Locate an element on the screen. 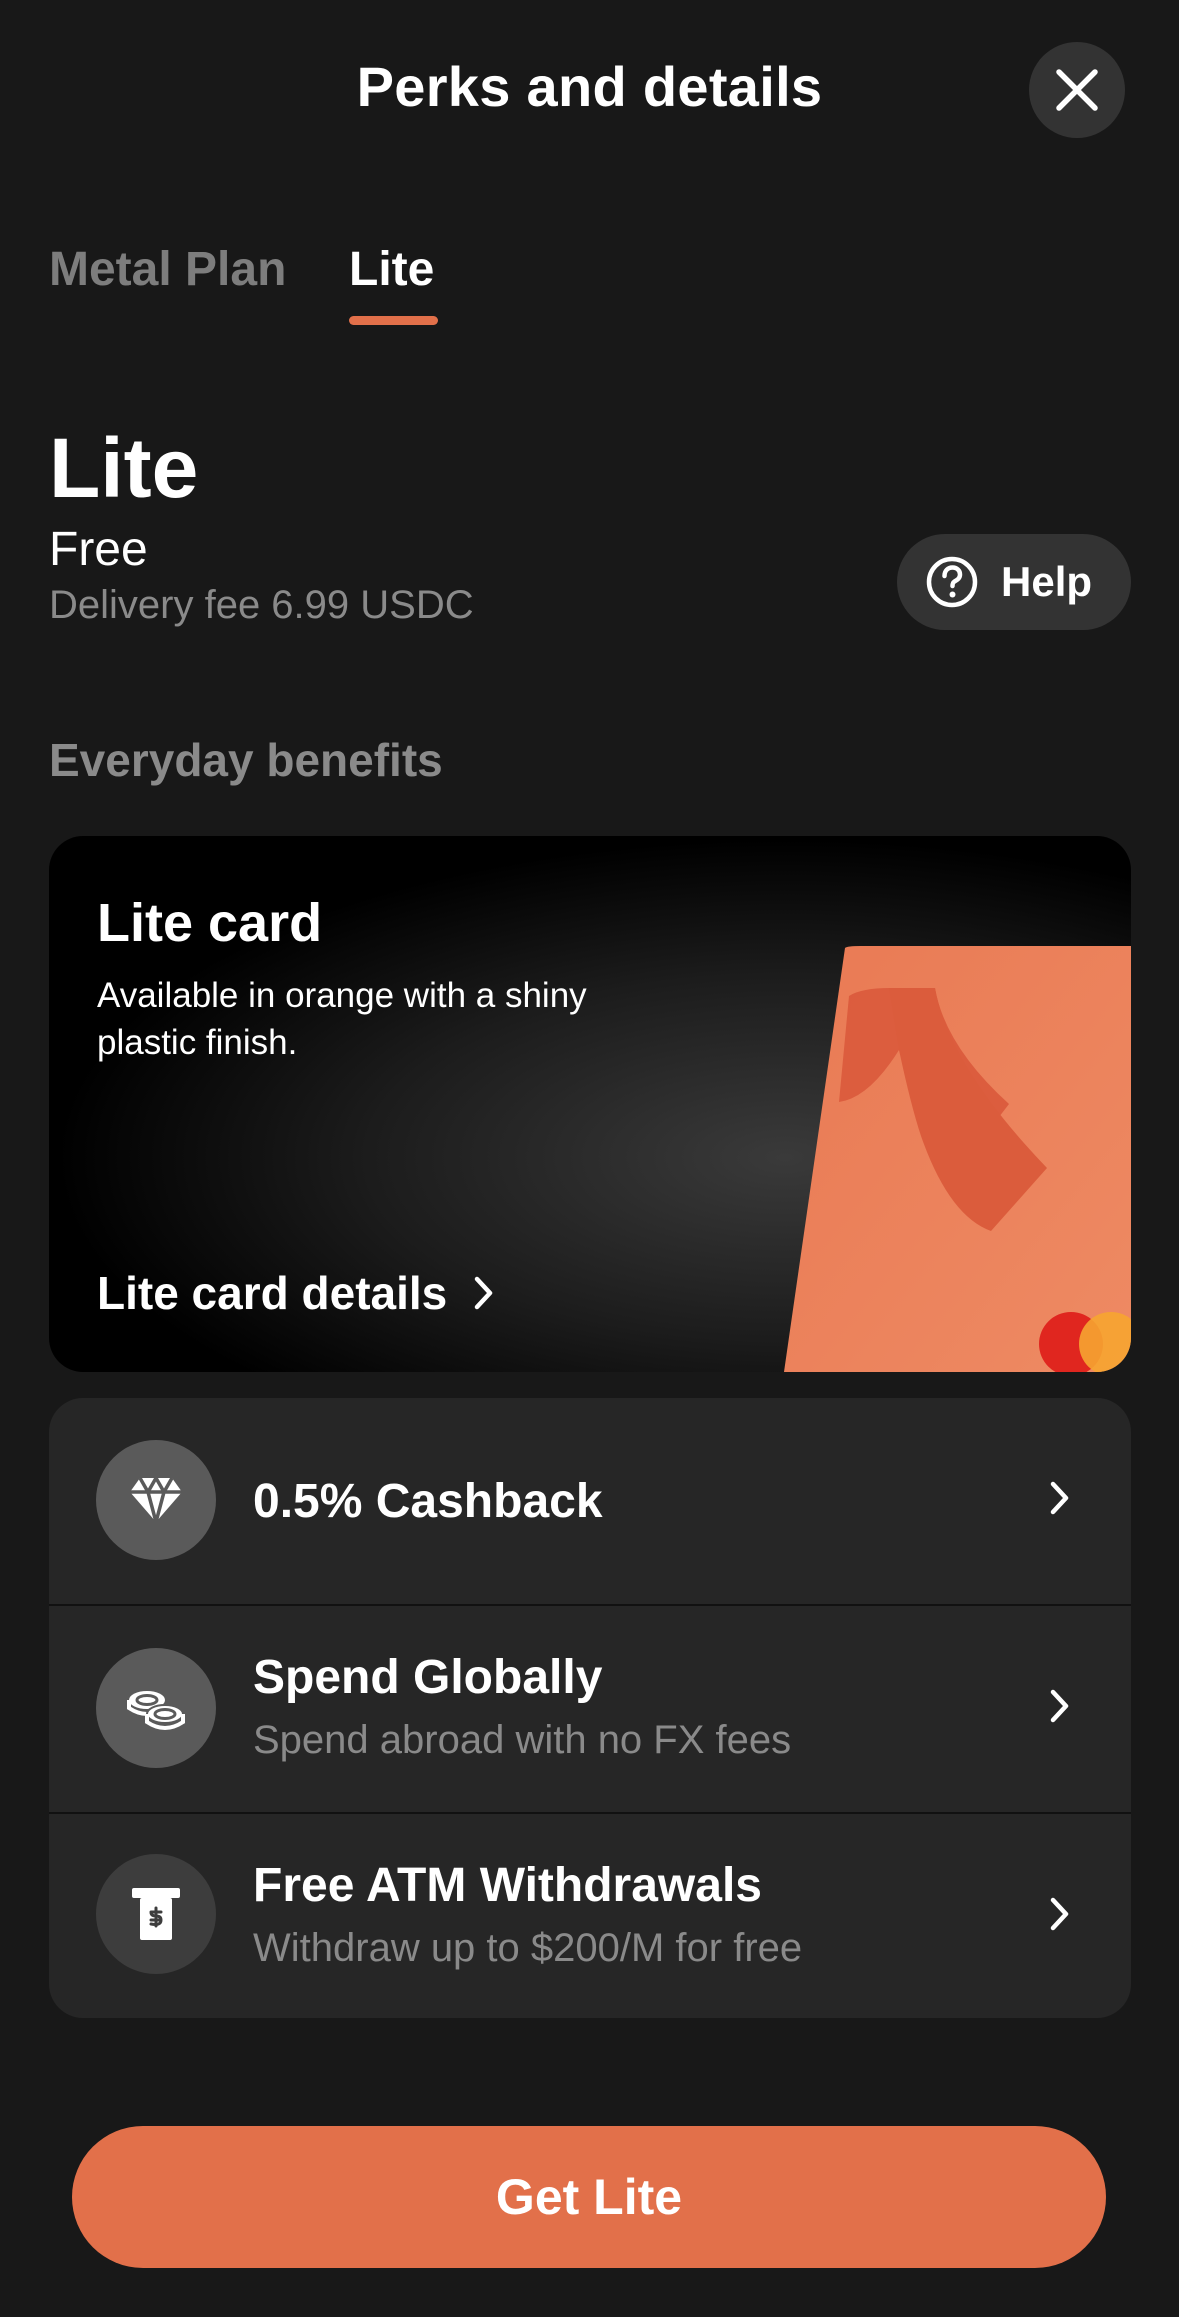  atm-icon is located at coordinates (156, 1914).